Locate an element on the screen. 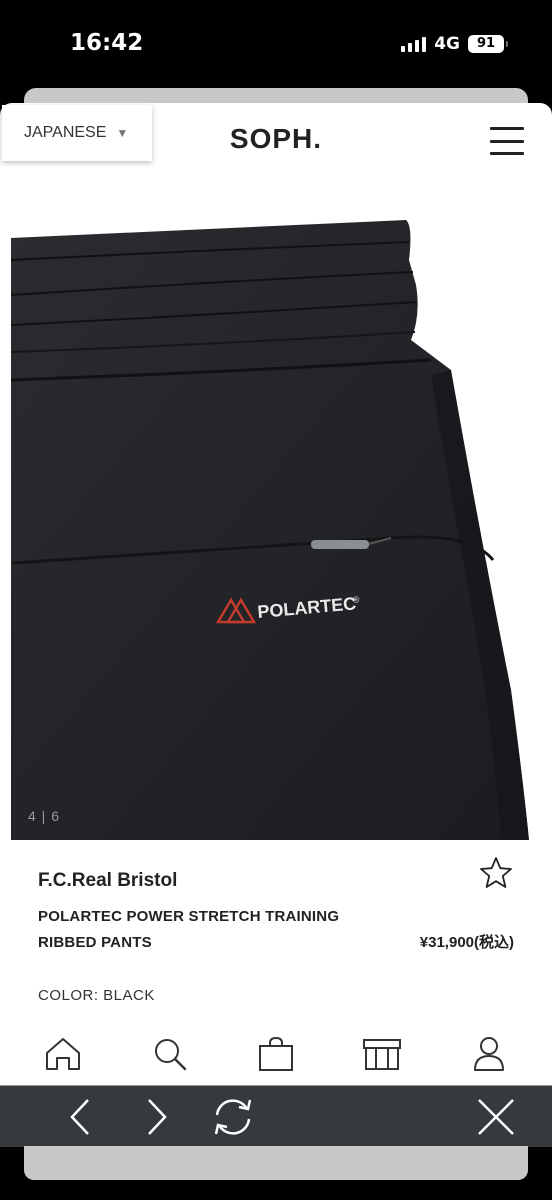 This screenshot has height=1200, width=552. network-label: 4G is located at coordinates (447, 44).